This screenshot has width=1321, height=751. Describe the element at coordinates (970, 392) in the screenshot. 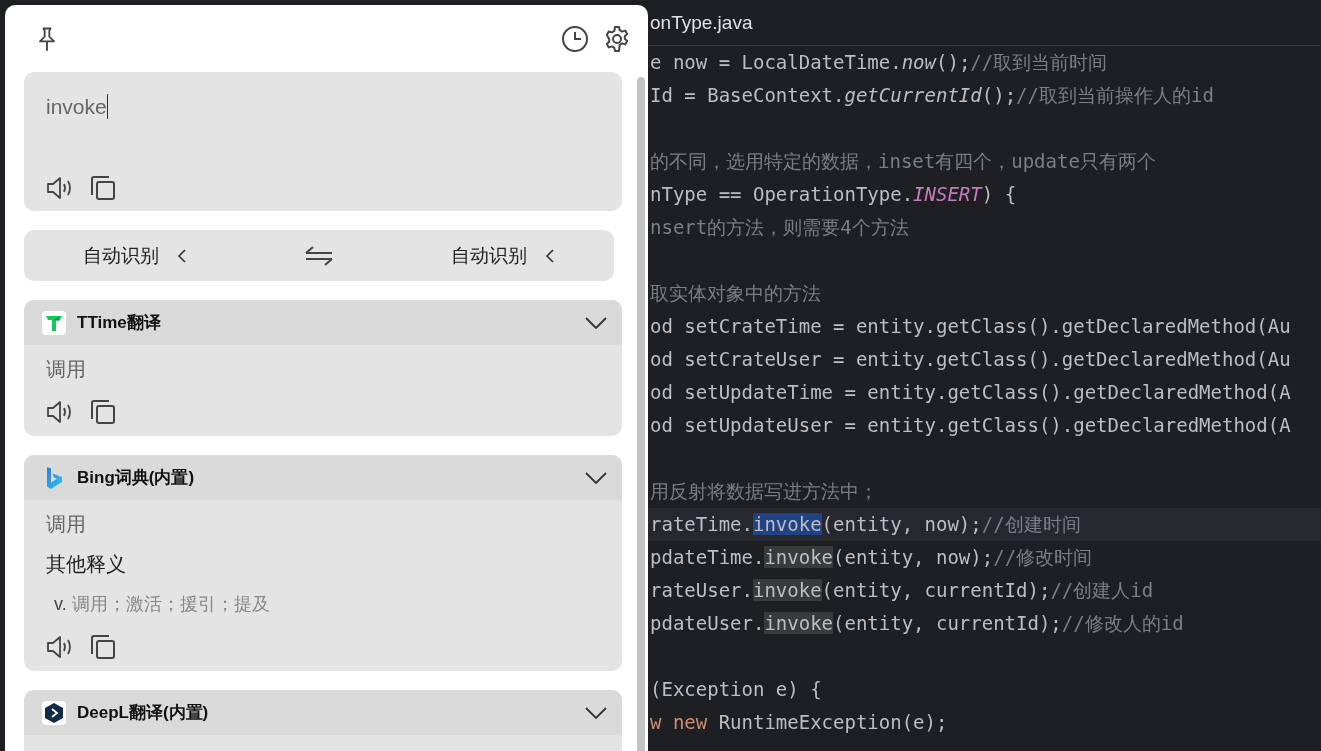

I see `code-text: od setUpdateTime = entity.getClass().getDeclaredMethod(A` at that location.